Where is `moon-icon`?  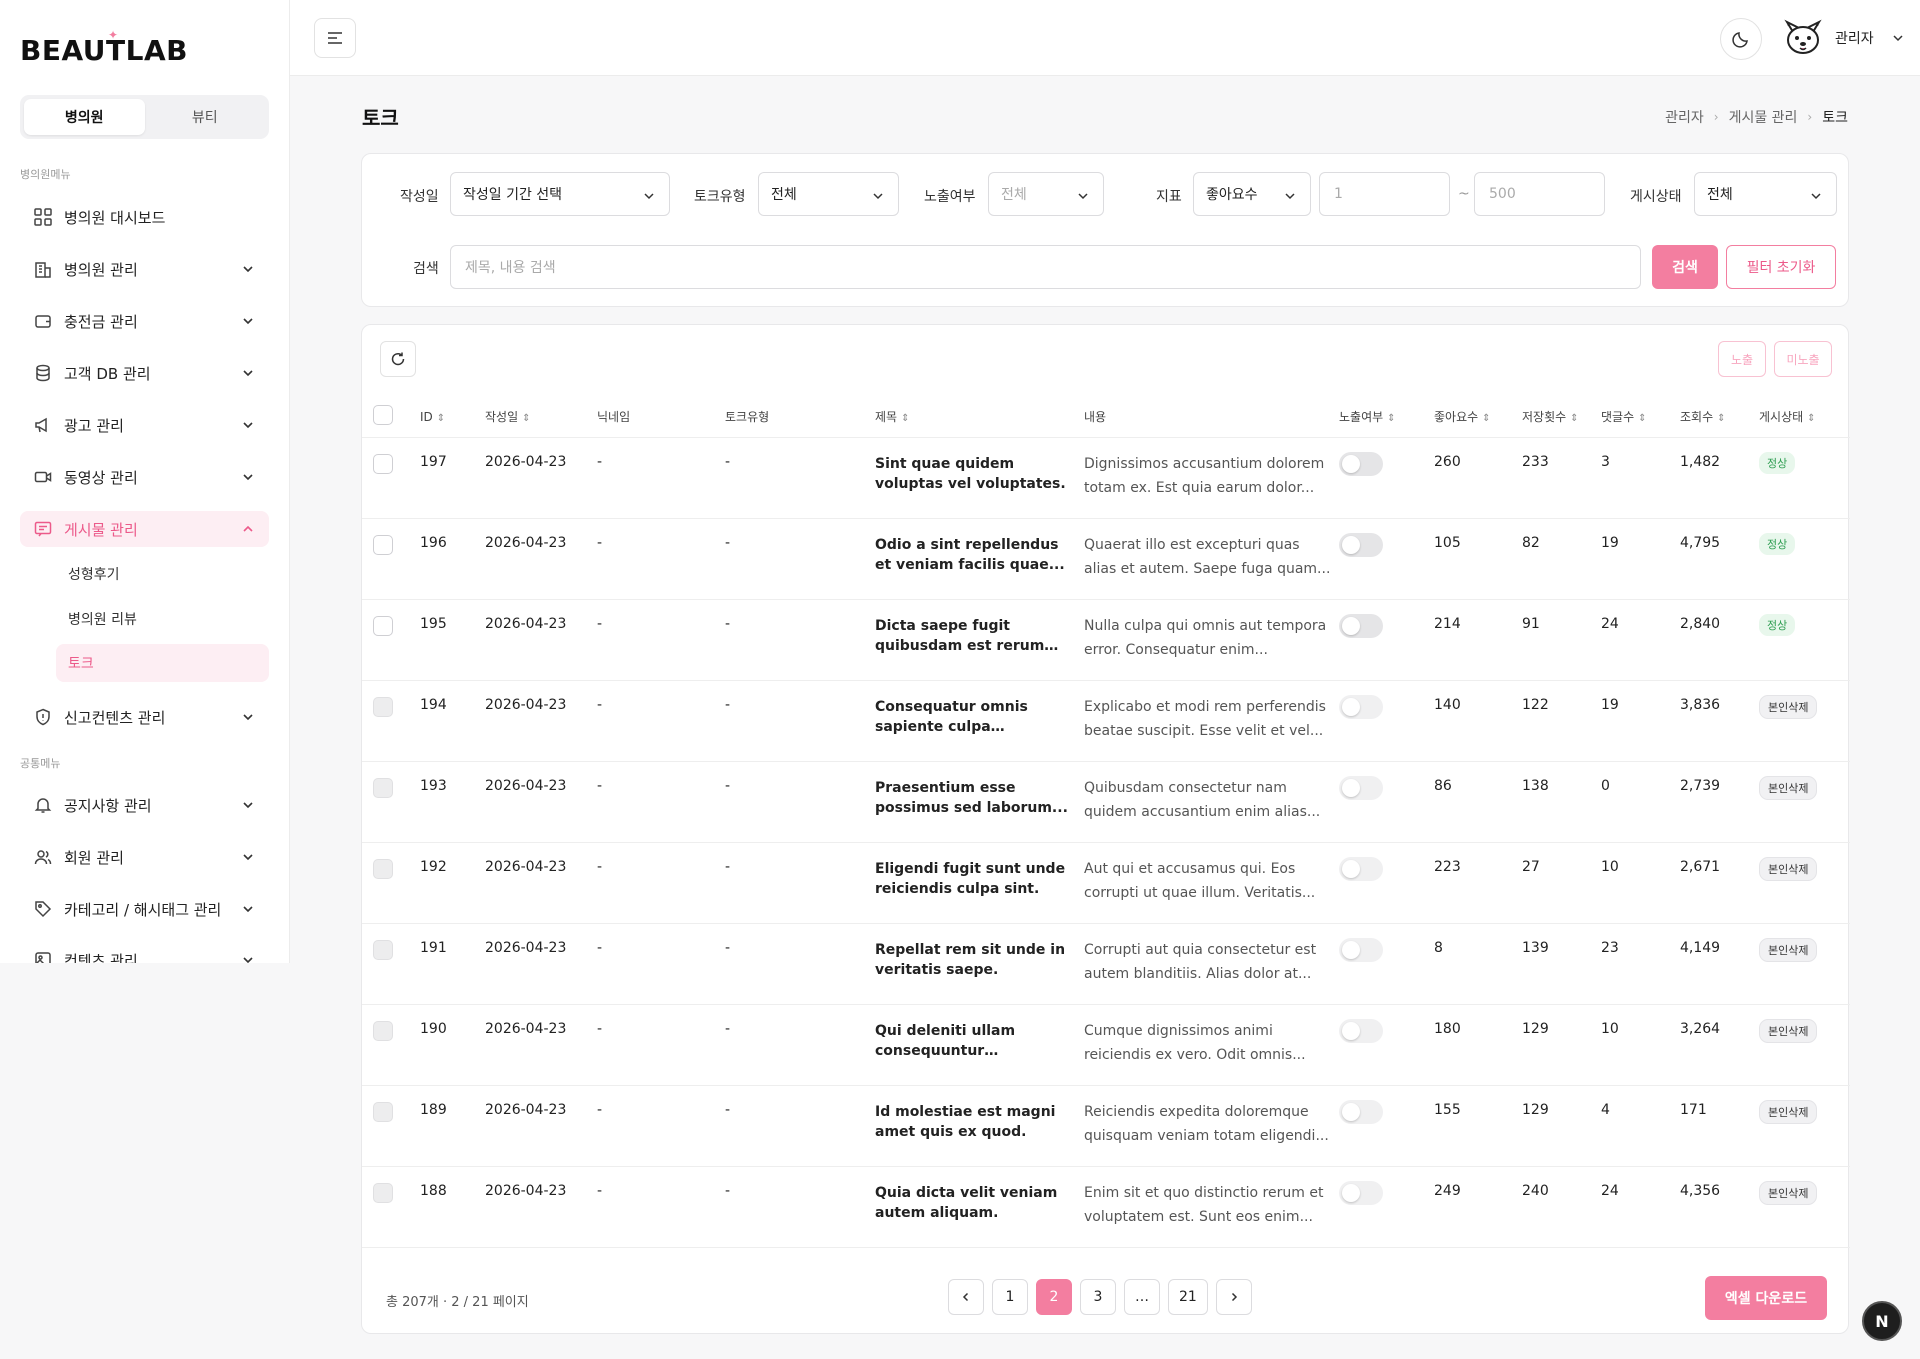 moon-icon is located at coordinates (1740, 40).